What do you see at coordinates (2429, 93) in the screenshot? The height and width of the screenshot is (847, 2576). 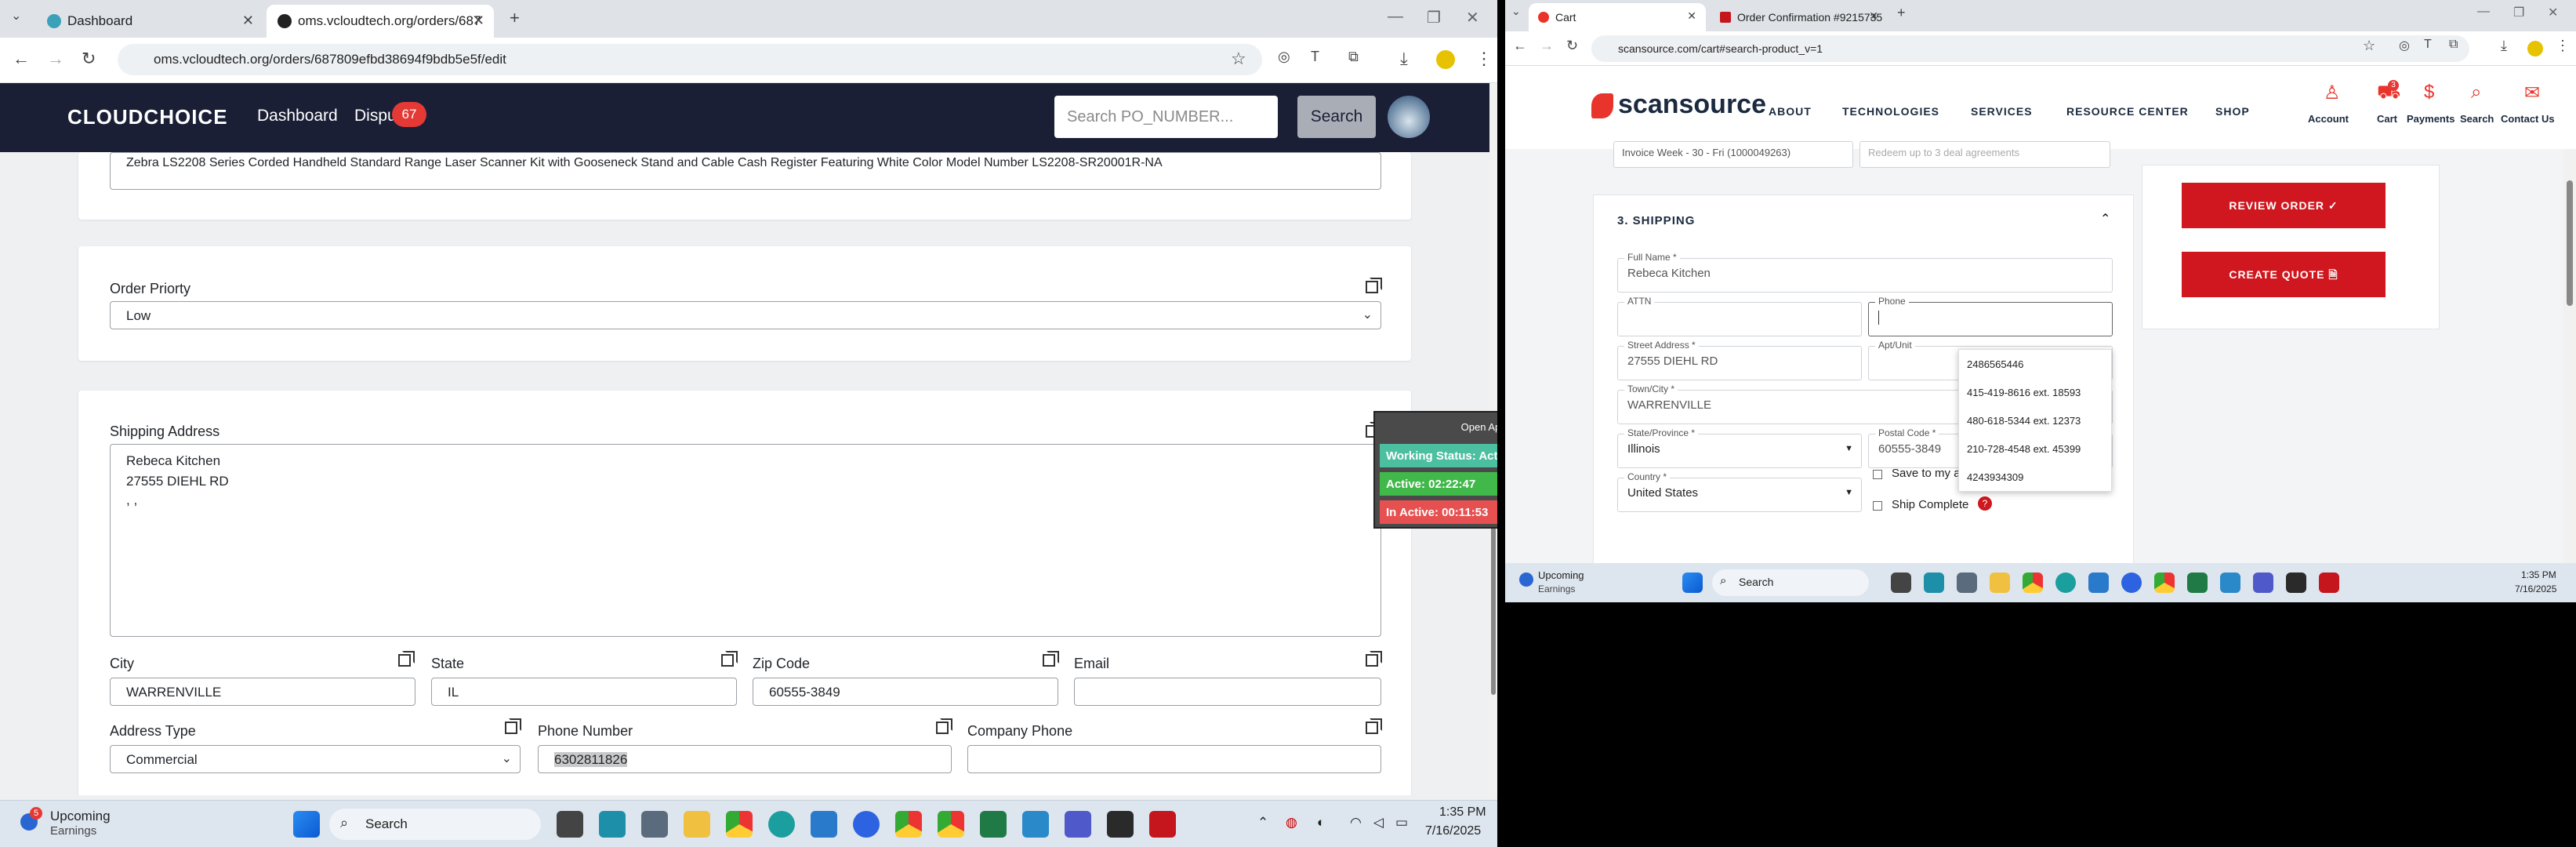 I see `payments-icon: $` at bounding box center [2429, 93].